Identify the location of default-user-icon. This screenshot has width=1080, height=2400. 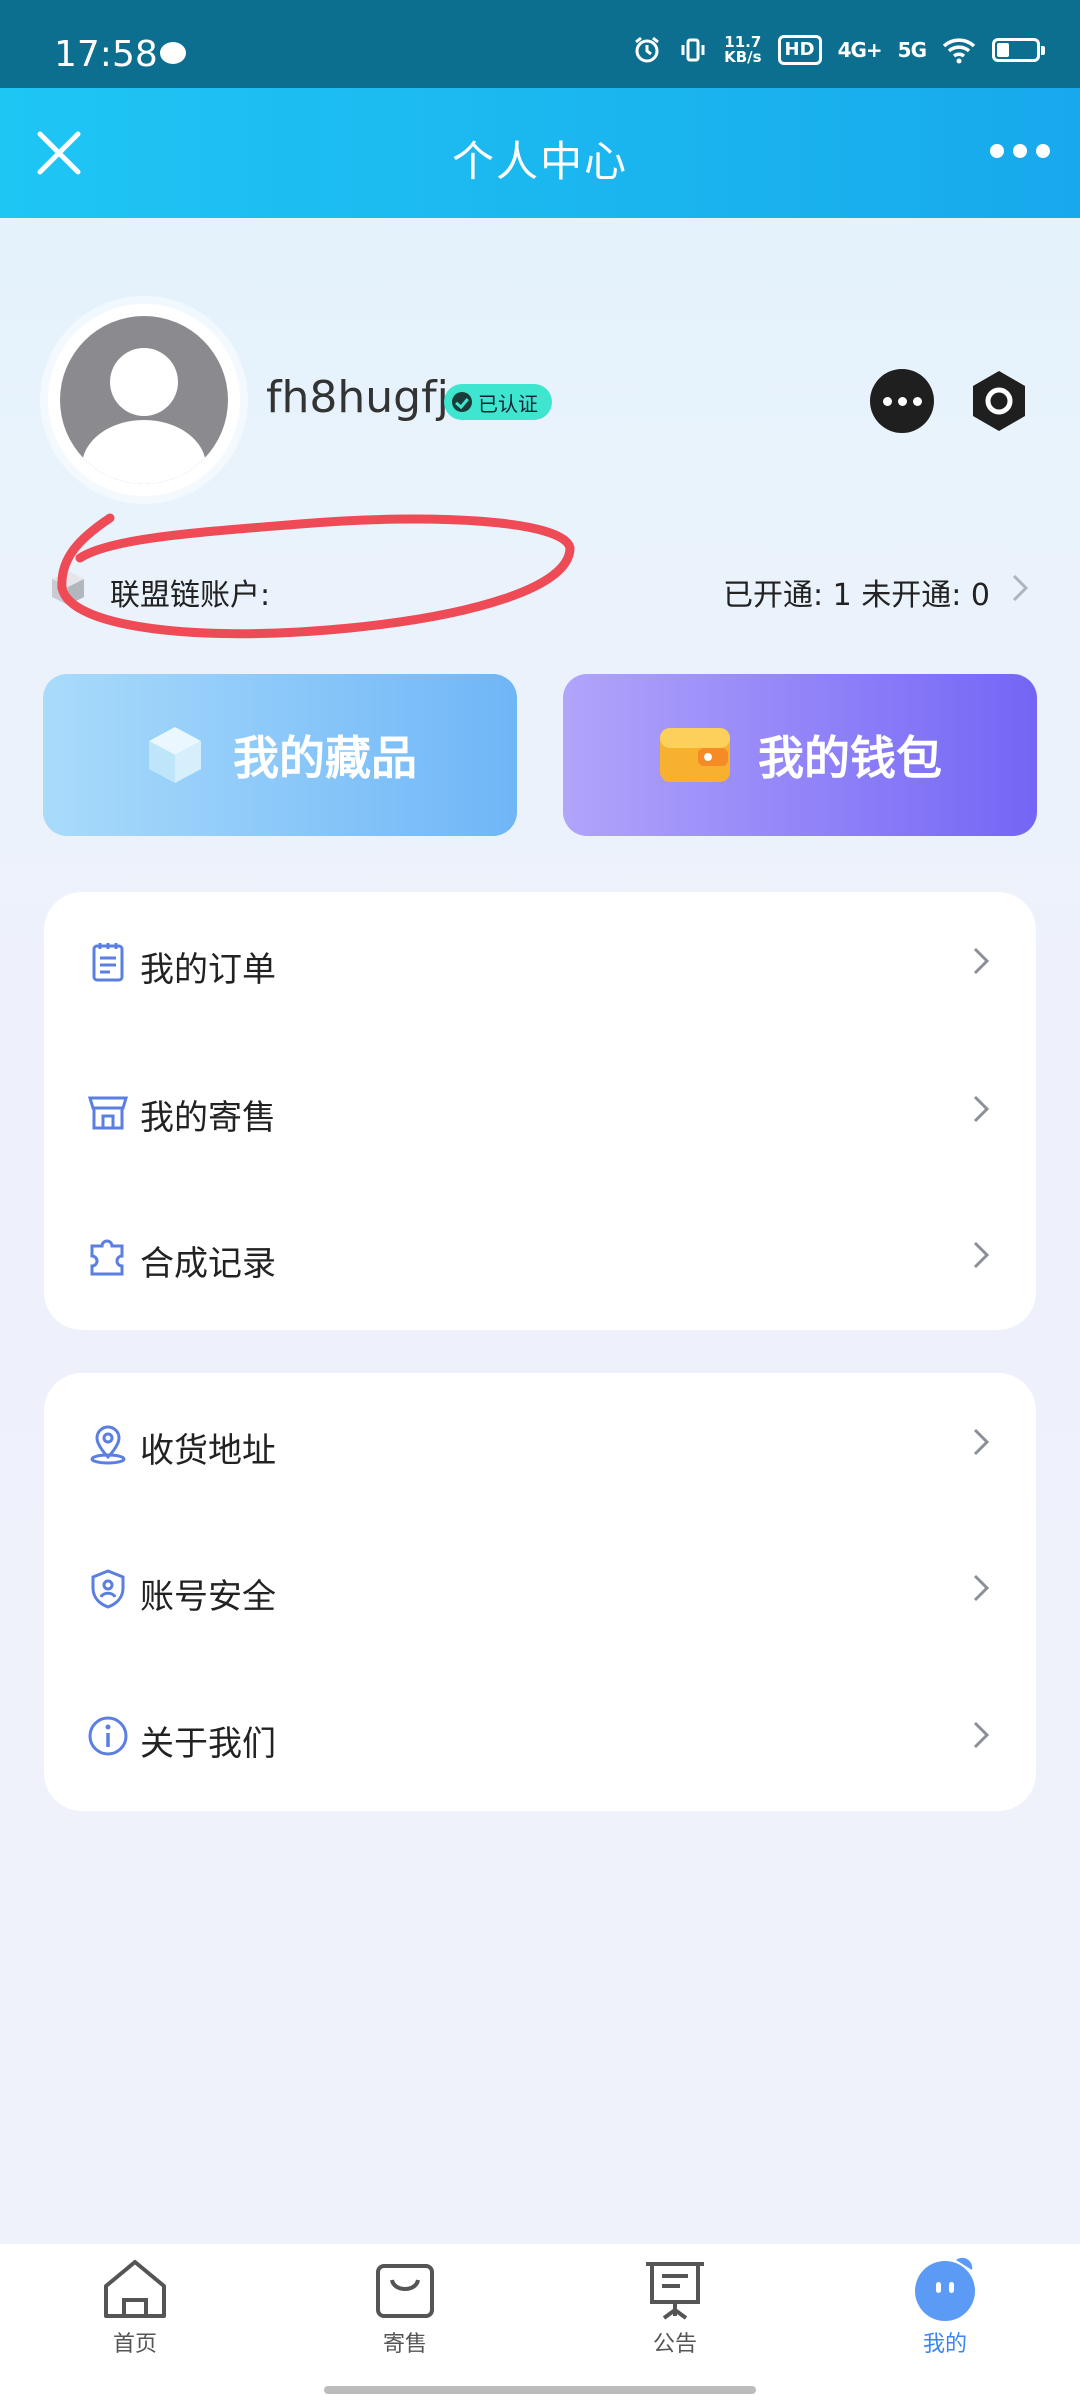
(144, 416).